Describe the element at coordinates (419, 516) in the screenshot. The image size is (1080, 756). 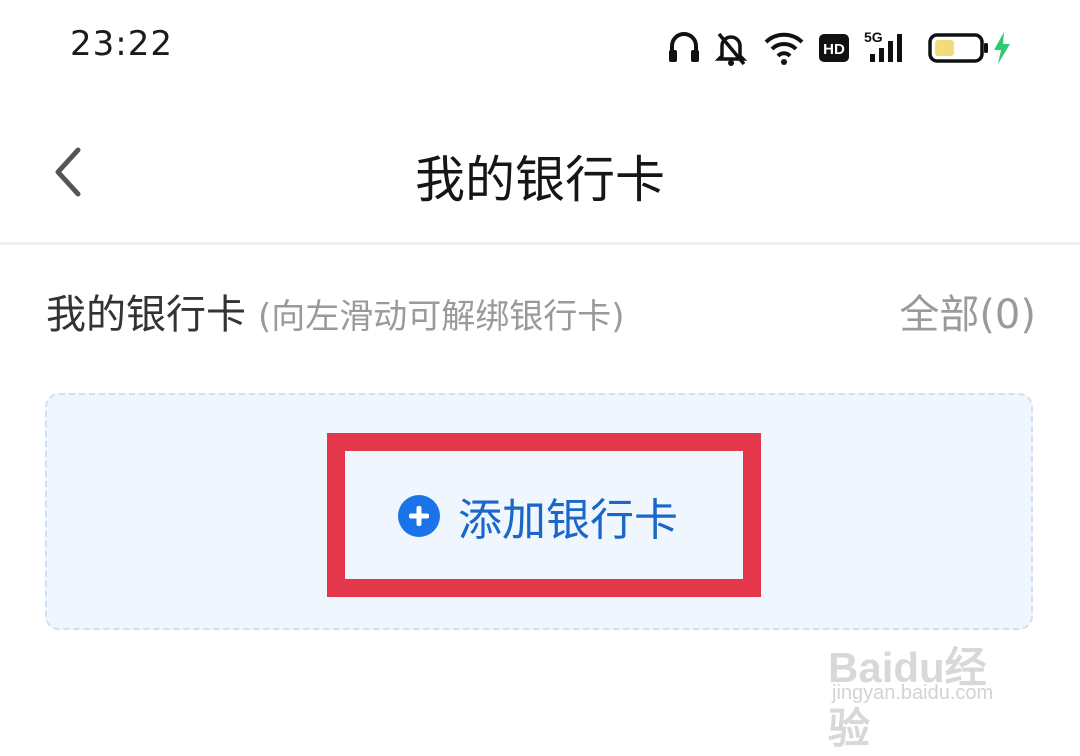
I see `plus-circle-icon` at that location.